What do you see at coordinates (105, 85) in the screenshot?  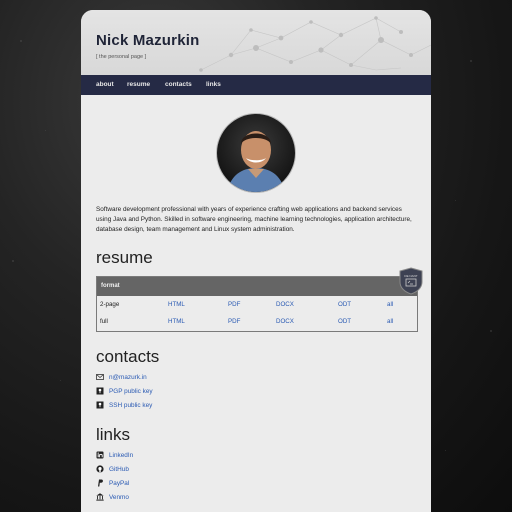 I see `nav-item-about: about` at bounding box center [105, 85].